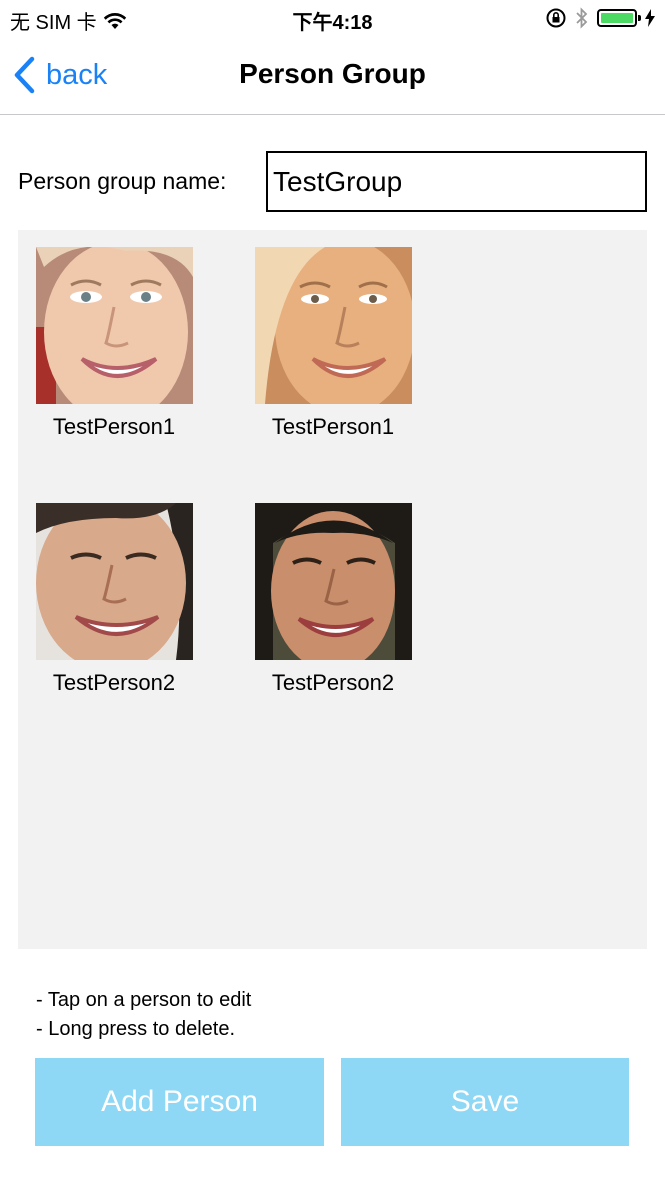 The image size is (665, 1182). I want to click on bluetooth-icon, so click(582, 18).